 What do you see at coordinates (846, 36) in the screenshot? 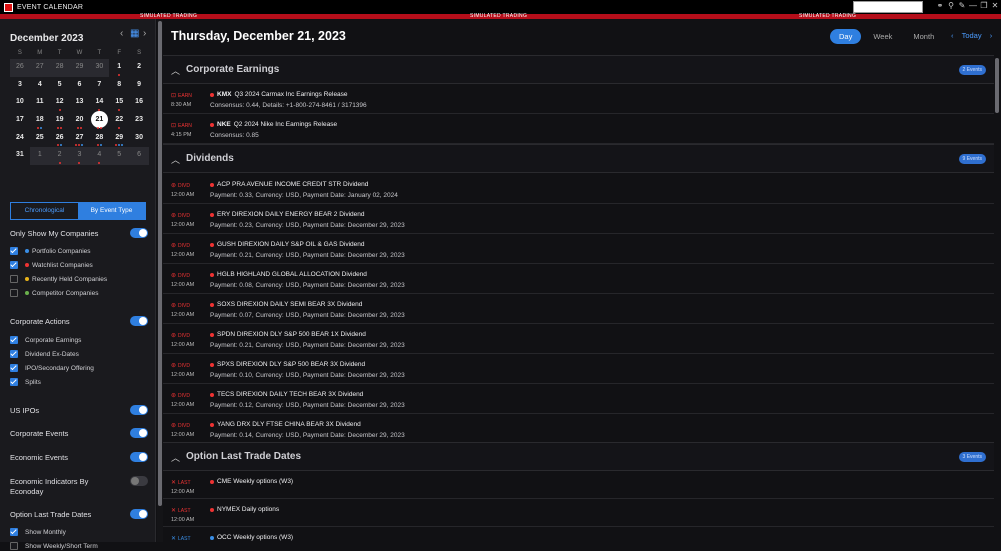
I see `day-view-button: Day` at bounding box center [846, 36].